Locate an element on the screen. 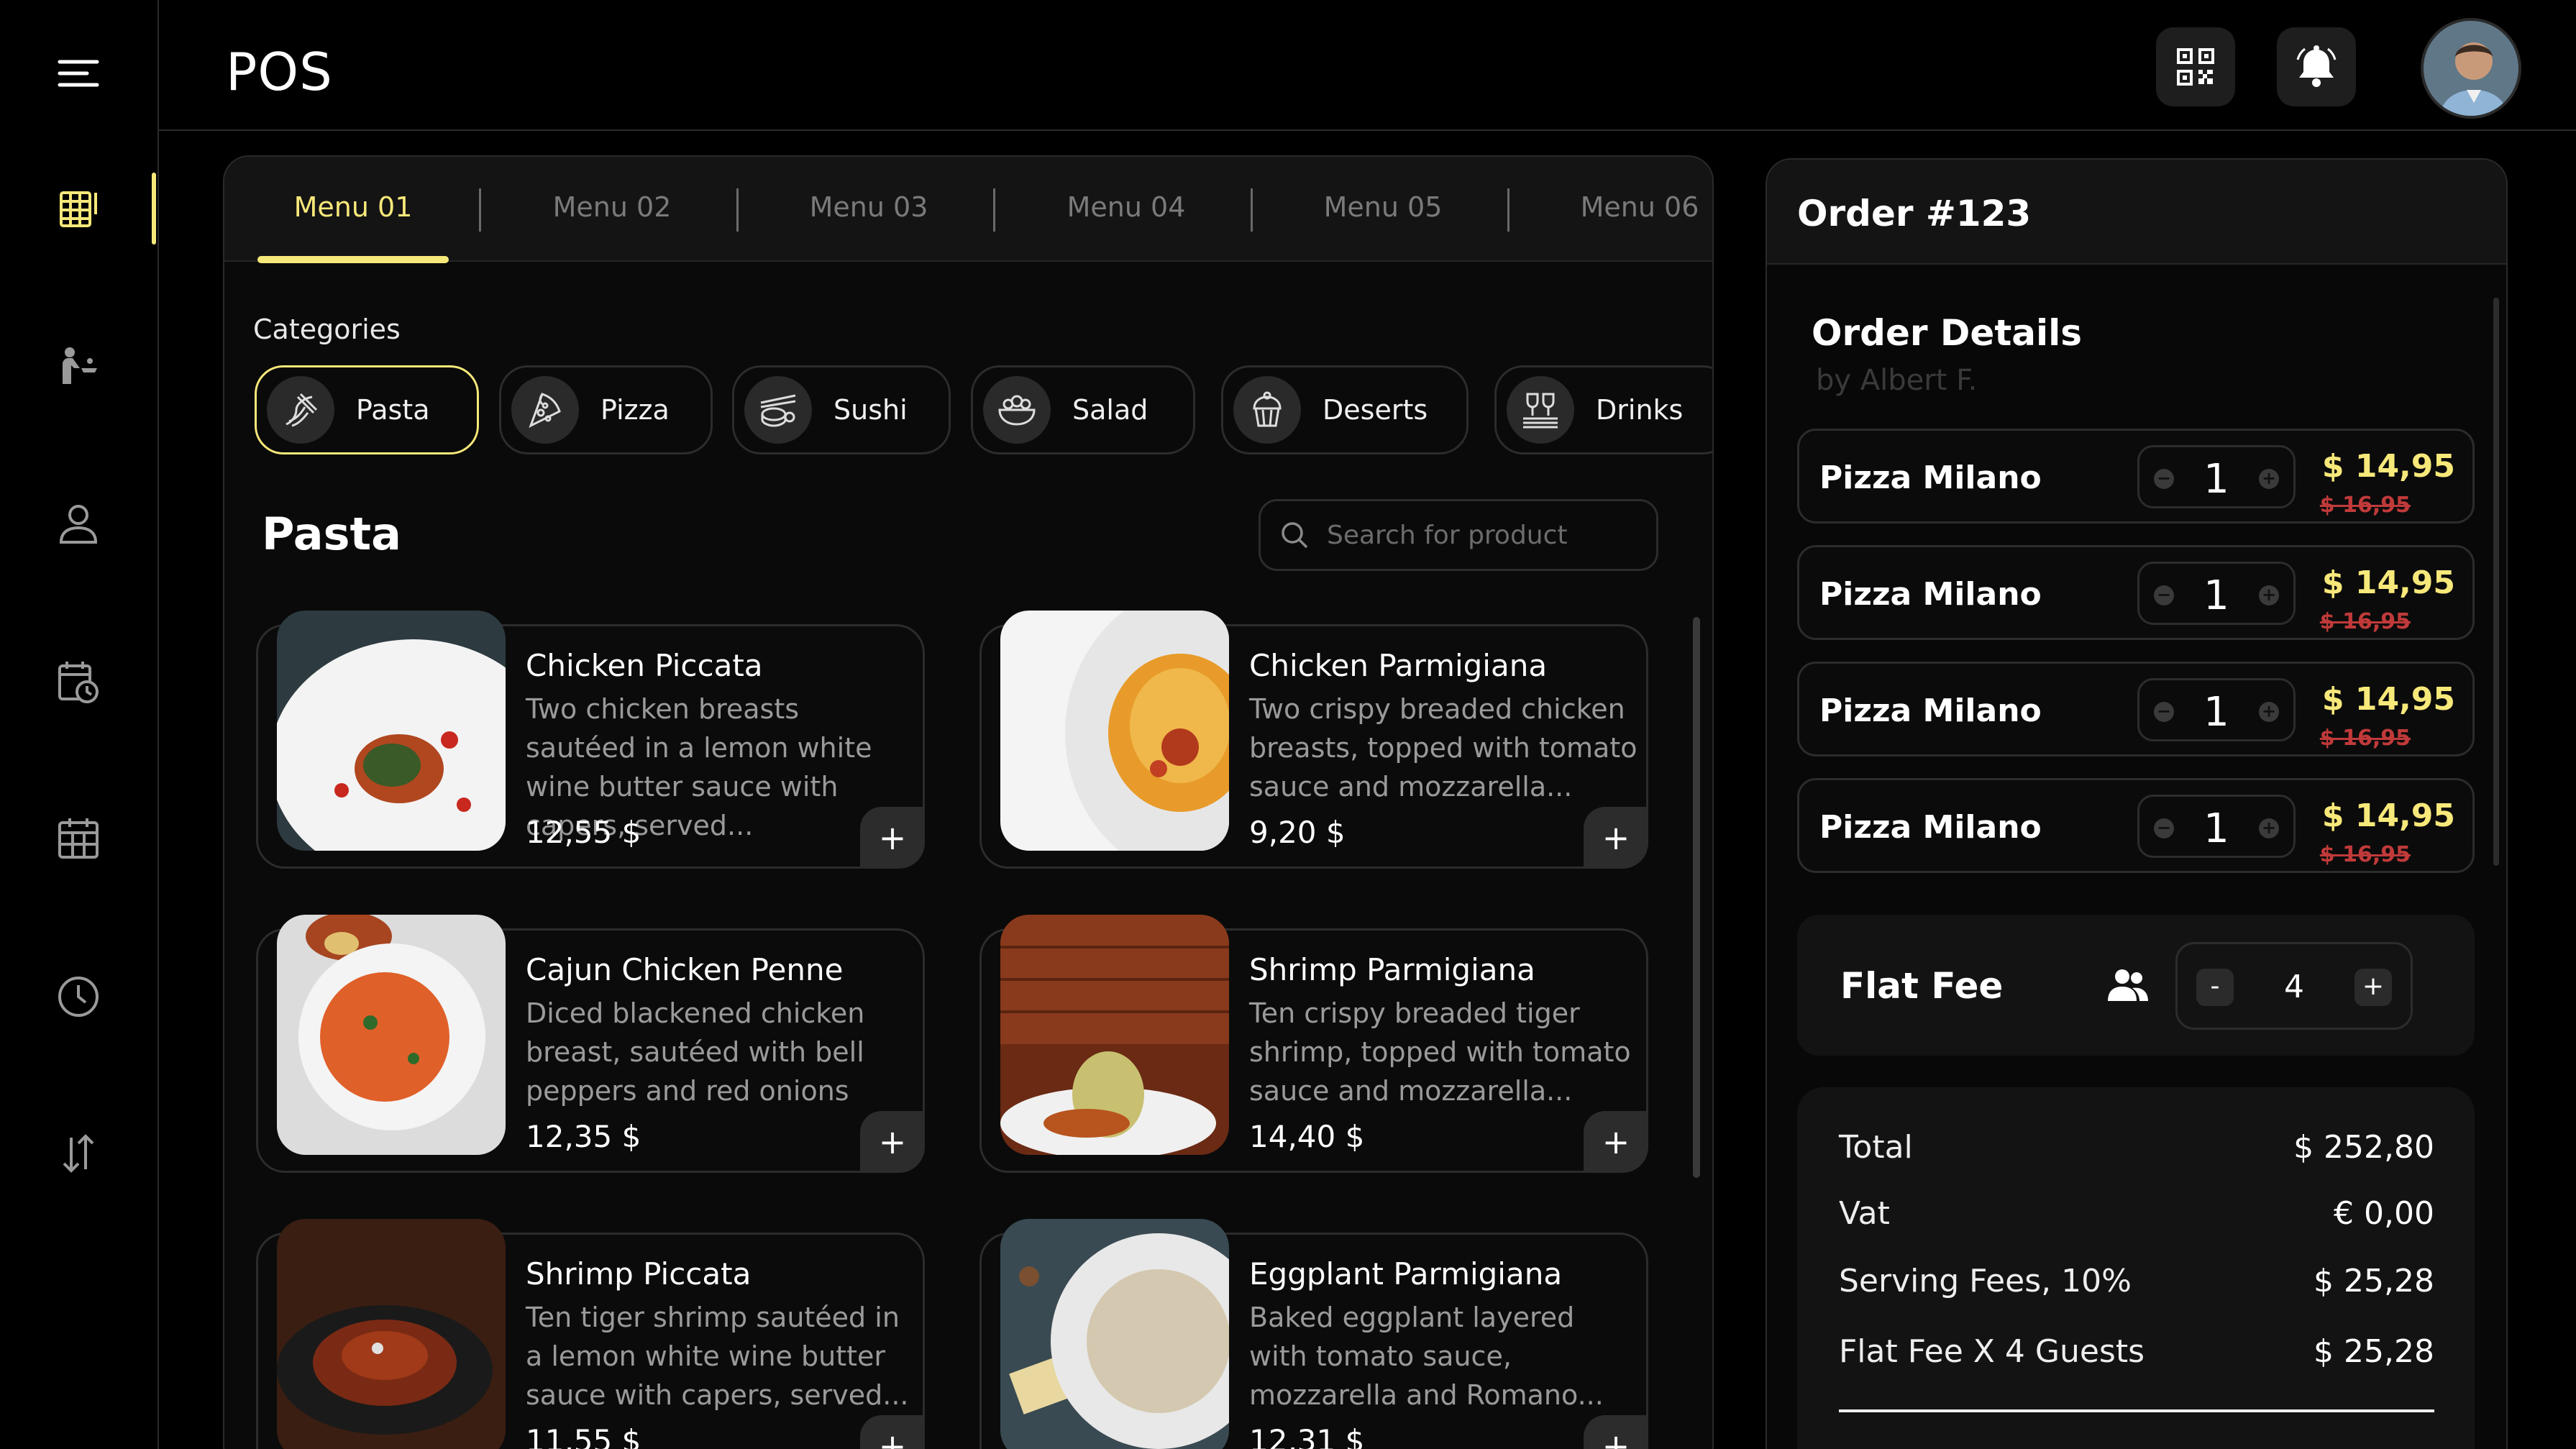 This screenshot has height=1449, width=2576. guests-stepper: - 4 + is located at coordinates (2294, 986).